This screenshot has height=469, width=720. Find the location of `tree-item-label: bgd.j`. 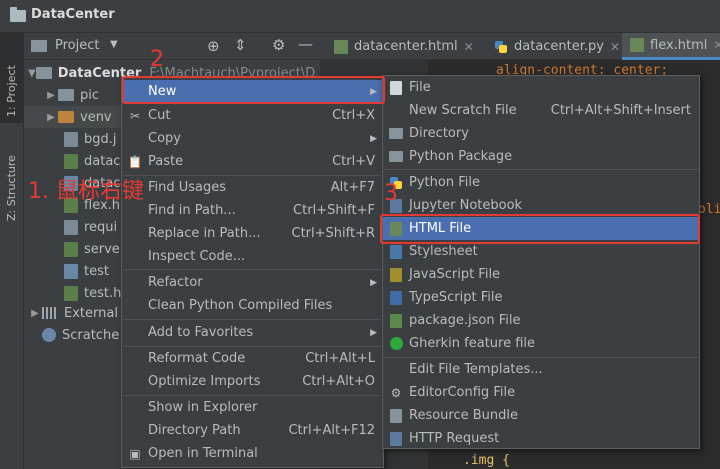

tree-item-label: bgd.j is located at coordinates (100, 139).